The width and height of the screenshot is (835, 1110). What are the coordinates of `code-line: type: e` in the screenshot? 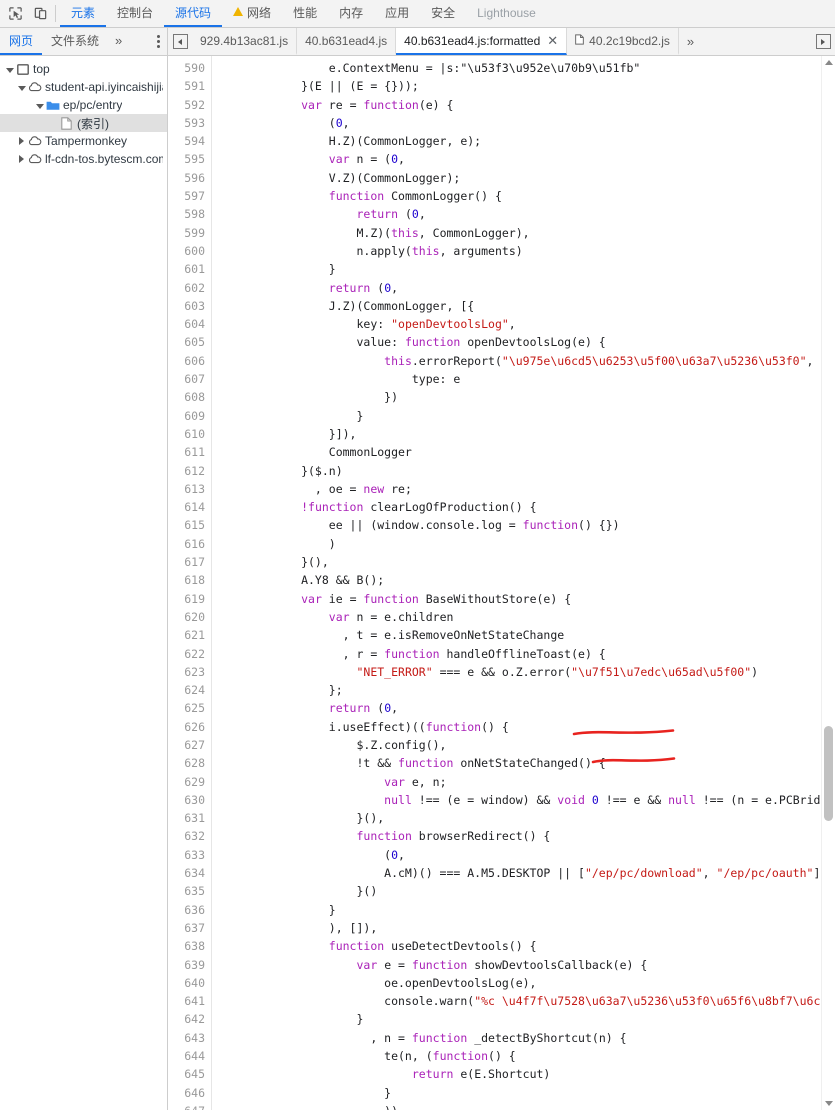 It's located at (523, 379).